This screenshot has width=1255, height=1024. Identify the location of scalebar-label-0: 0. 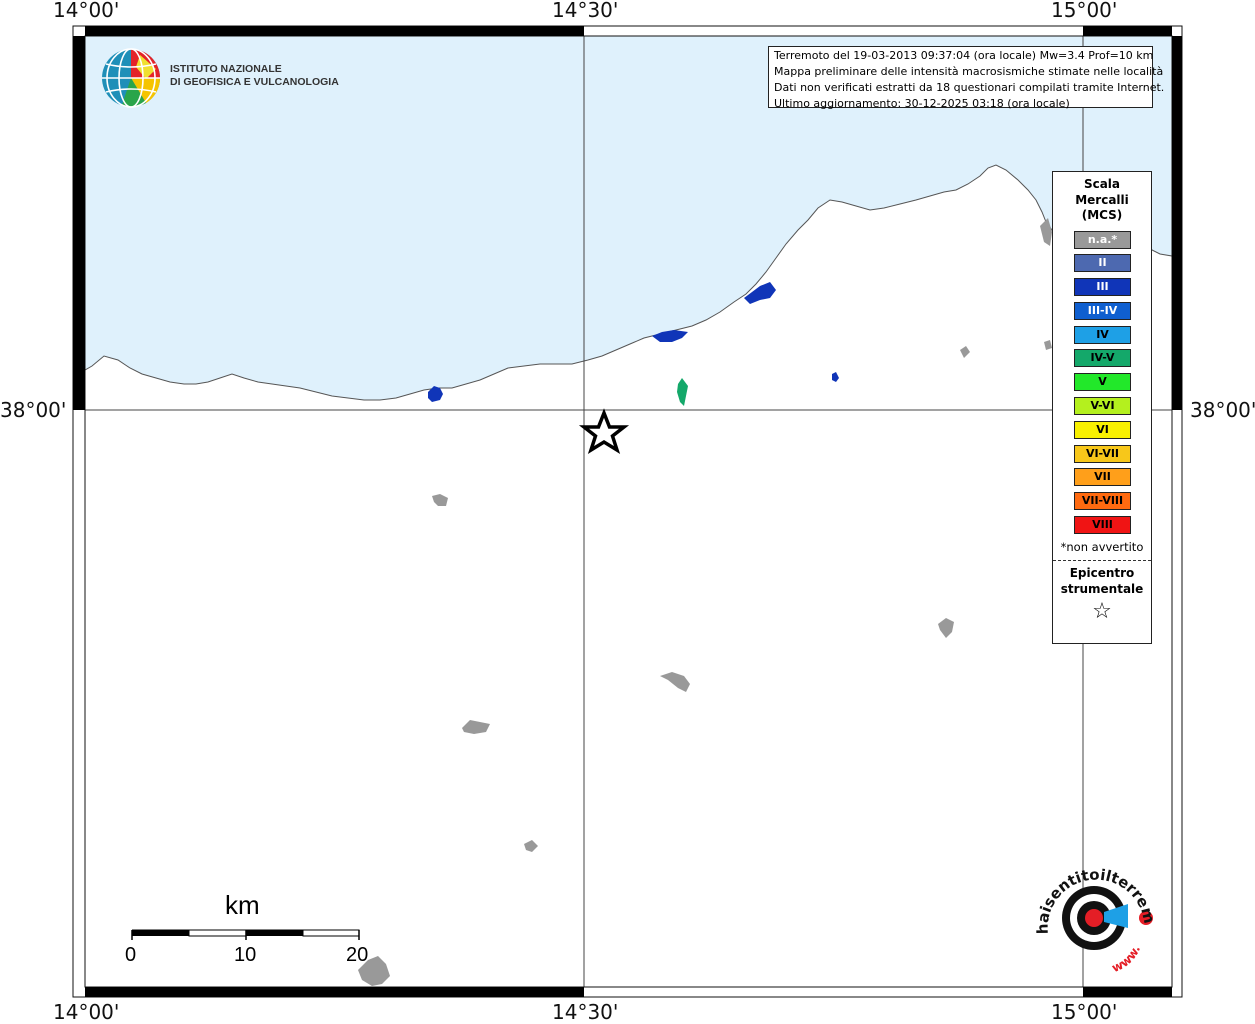
(131, 955).